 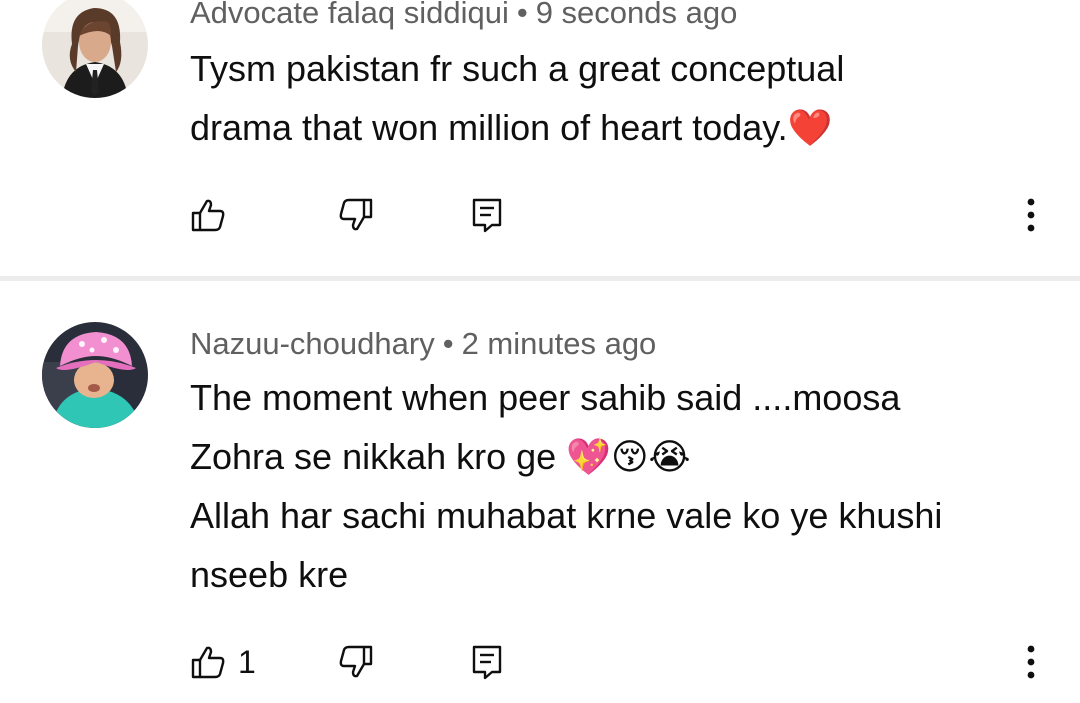 I want to click on comment-author: Nazuu-choudhary, so click(x=312, y=343).